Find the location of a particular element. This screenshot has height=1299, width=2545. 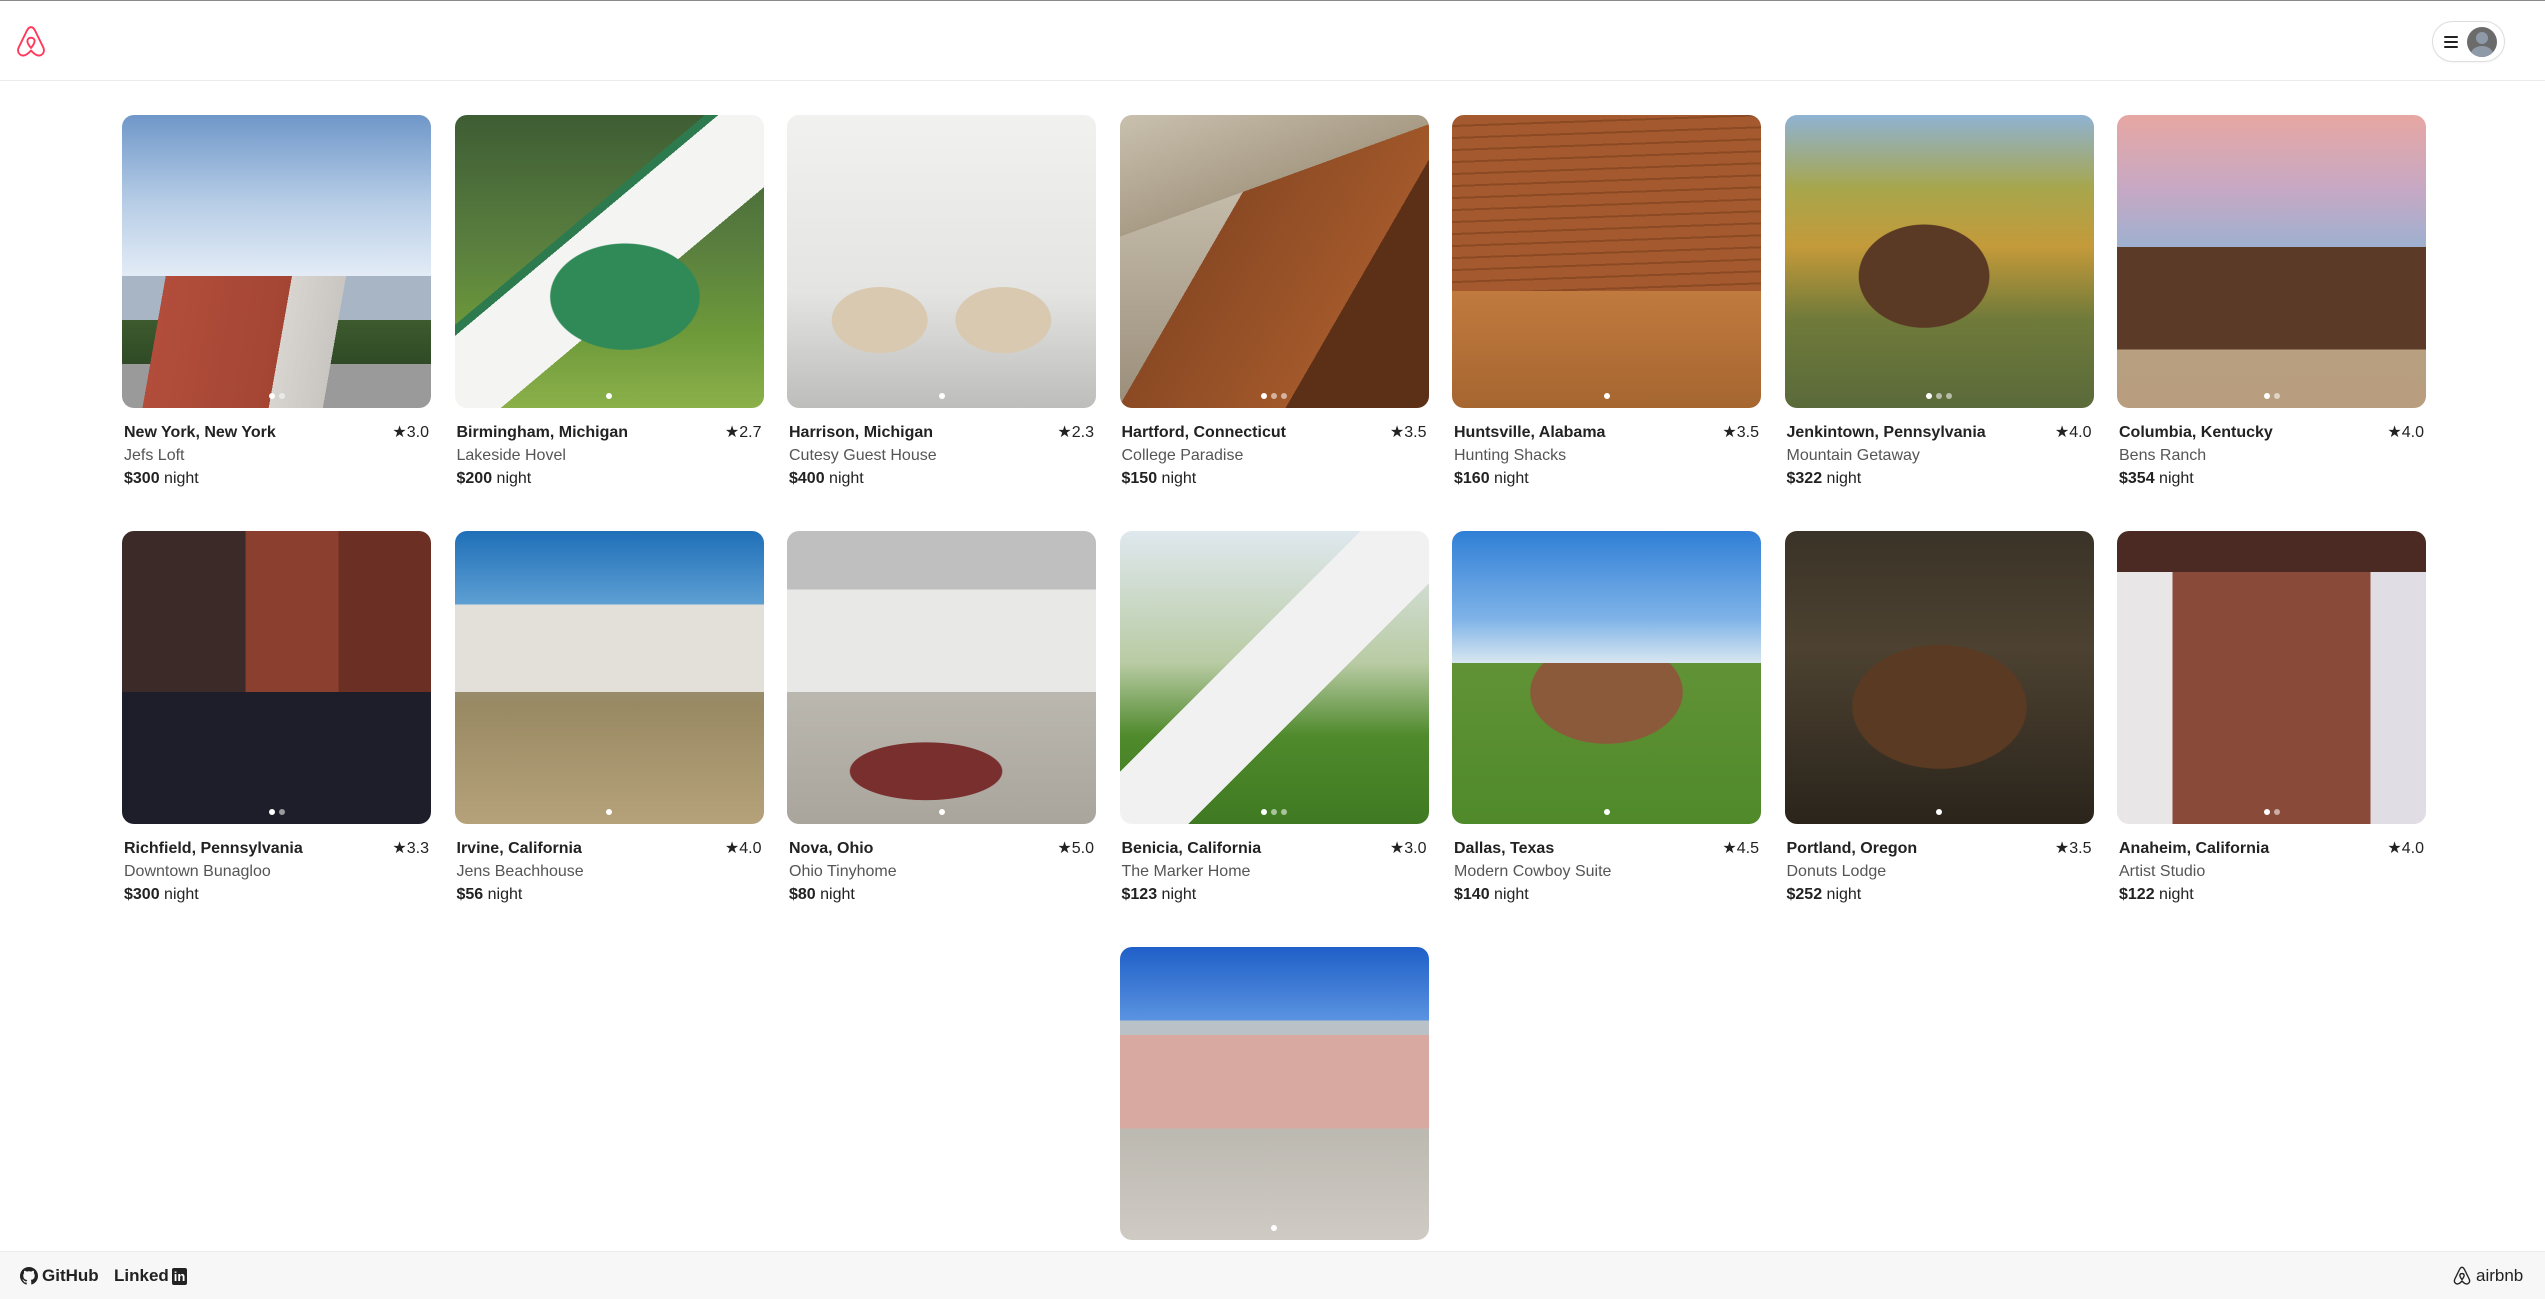

listing-location: Portland, Oregon is located at coordinates (1852, 848).